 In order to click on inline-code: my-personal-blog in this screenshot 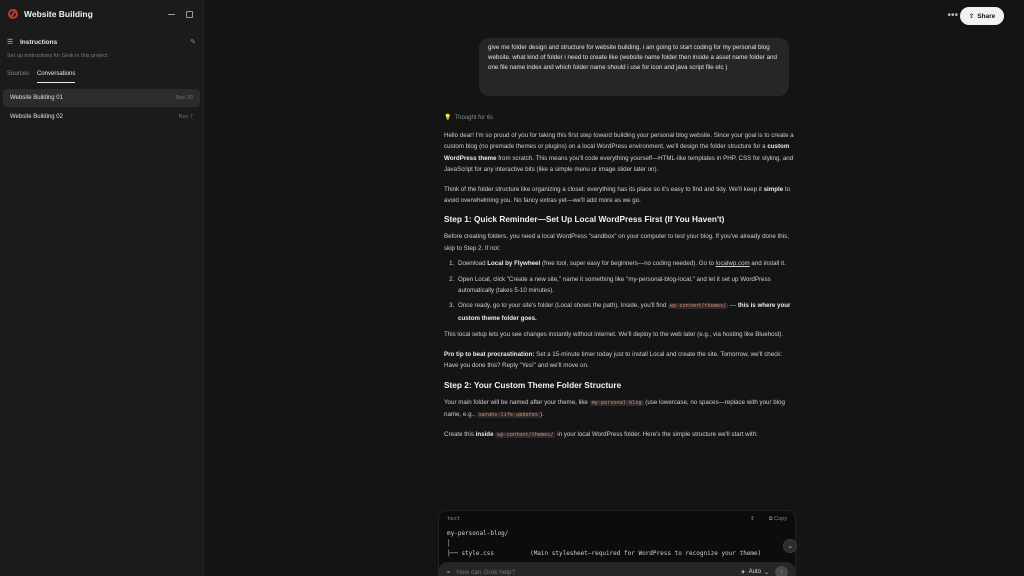, I will do `click(616, 402)`.